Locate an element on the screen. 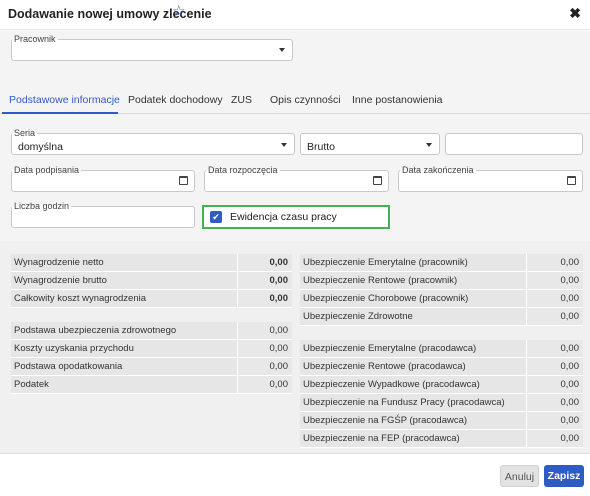  table-row: Ubezpieczenie na FEP (pracodawca) 0,00 is located at coordinates (441, 439).